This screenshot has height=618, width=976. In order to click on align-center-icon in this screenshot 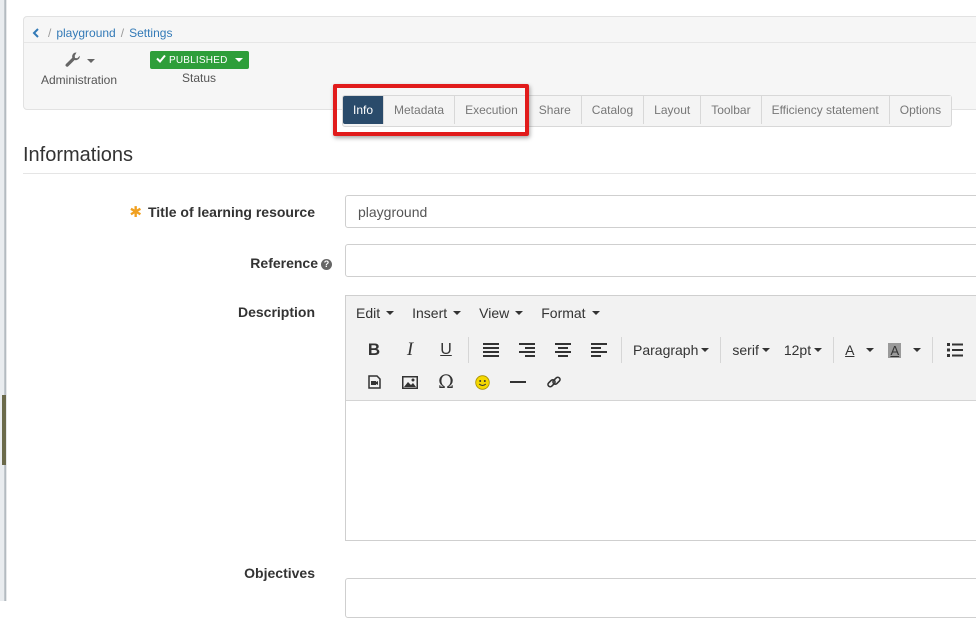, I will do `click(563, 350)`.